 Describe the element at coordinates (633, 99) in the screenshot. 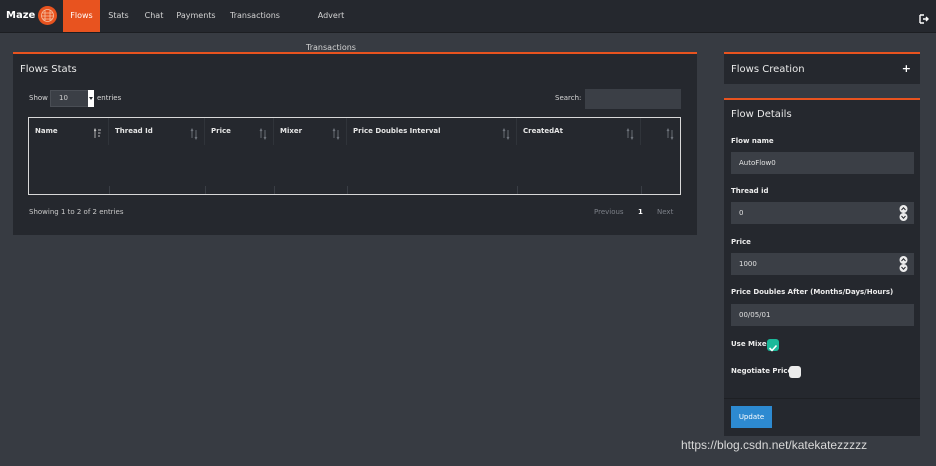

I see `search-input` at that location.